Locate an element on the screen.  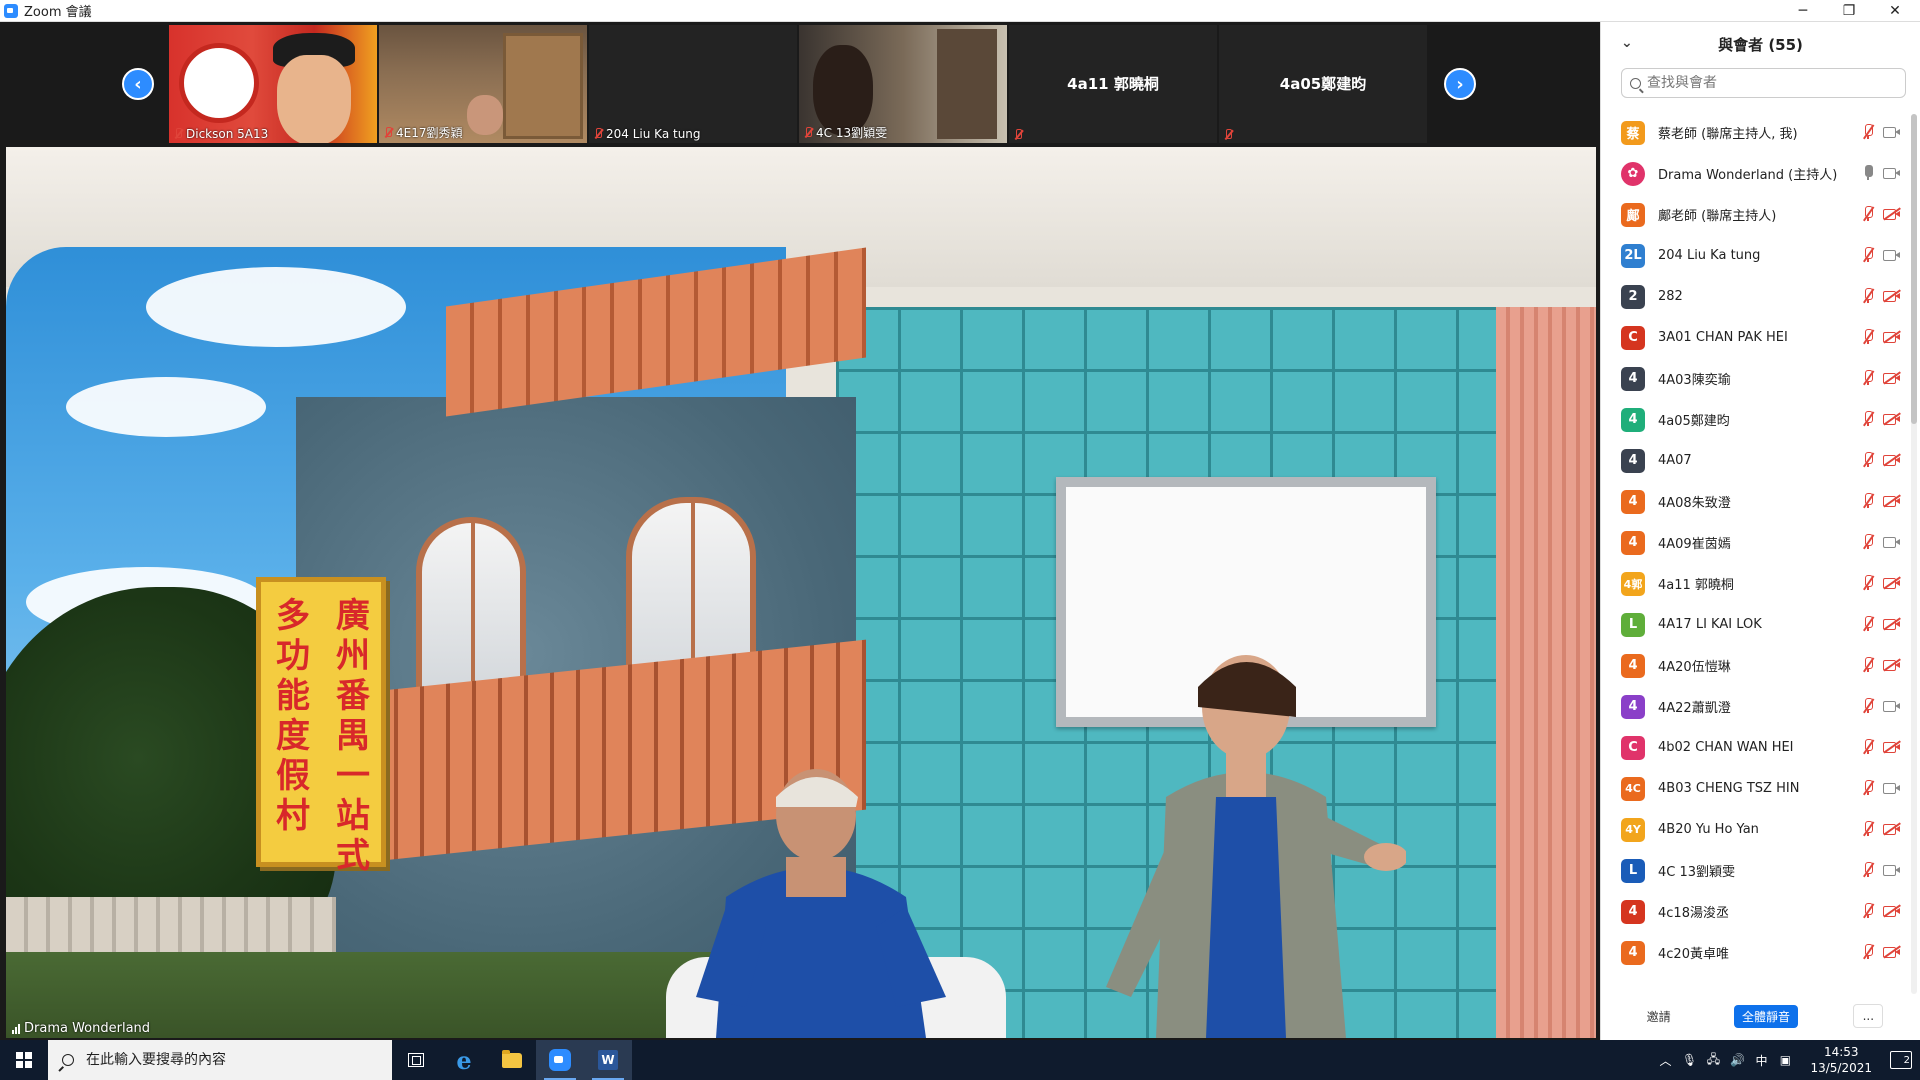
participant-row: C 4b02 CHAN WAN HEI is located at coordinates (1753, 747).